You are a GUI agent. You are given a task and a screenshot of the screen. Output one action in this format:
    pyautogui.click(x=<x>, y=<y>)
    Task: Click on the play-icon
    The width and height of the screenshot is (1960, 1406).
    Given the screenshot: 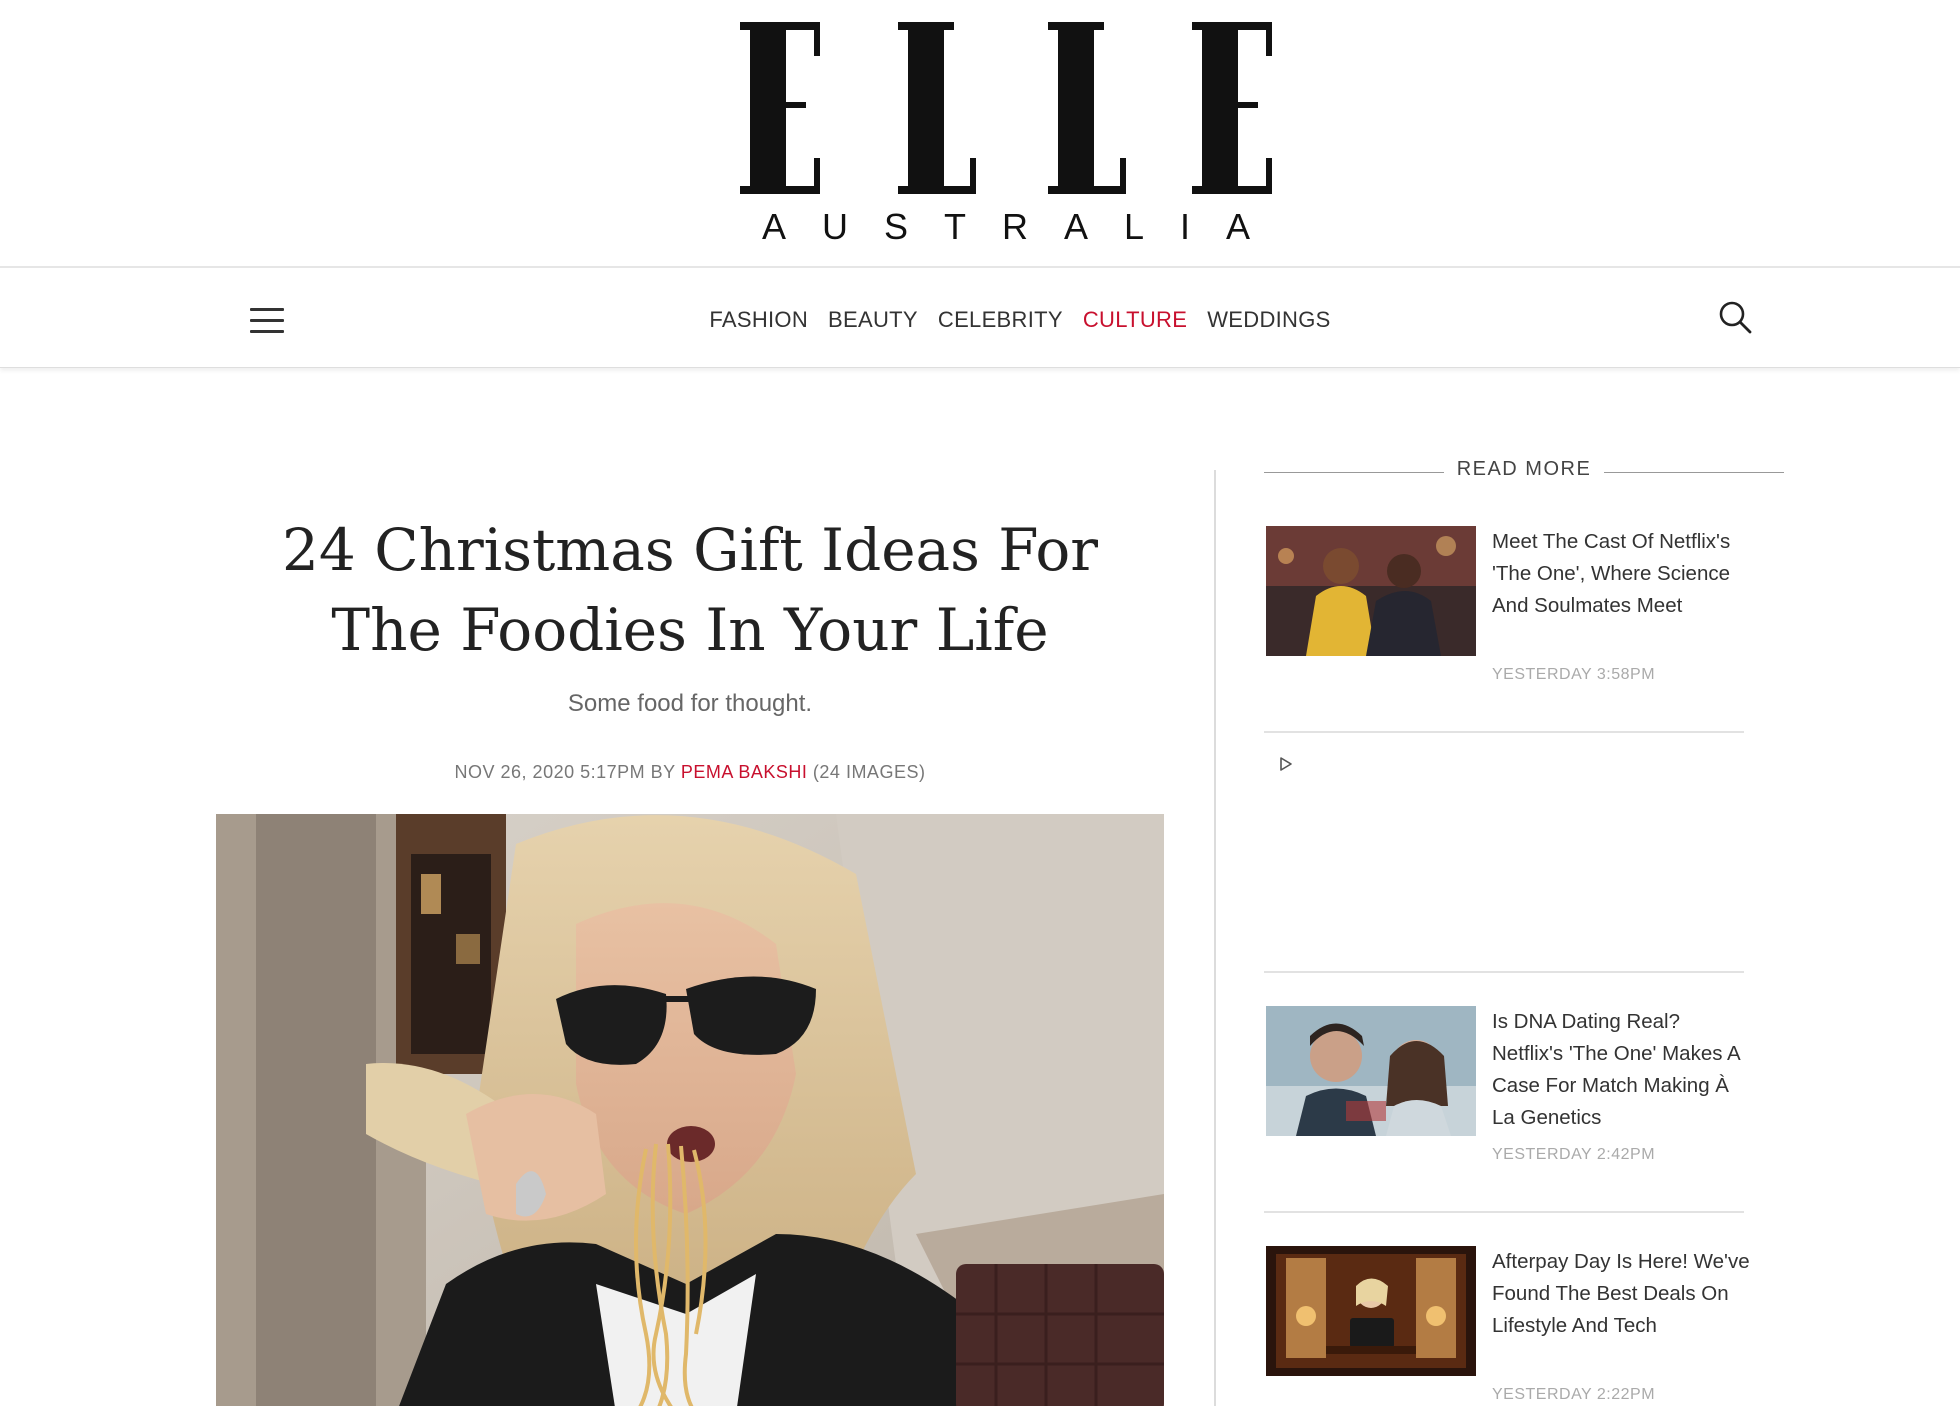 What is the action you would take?
    pyautogui.click(x=1286, y=766)
    